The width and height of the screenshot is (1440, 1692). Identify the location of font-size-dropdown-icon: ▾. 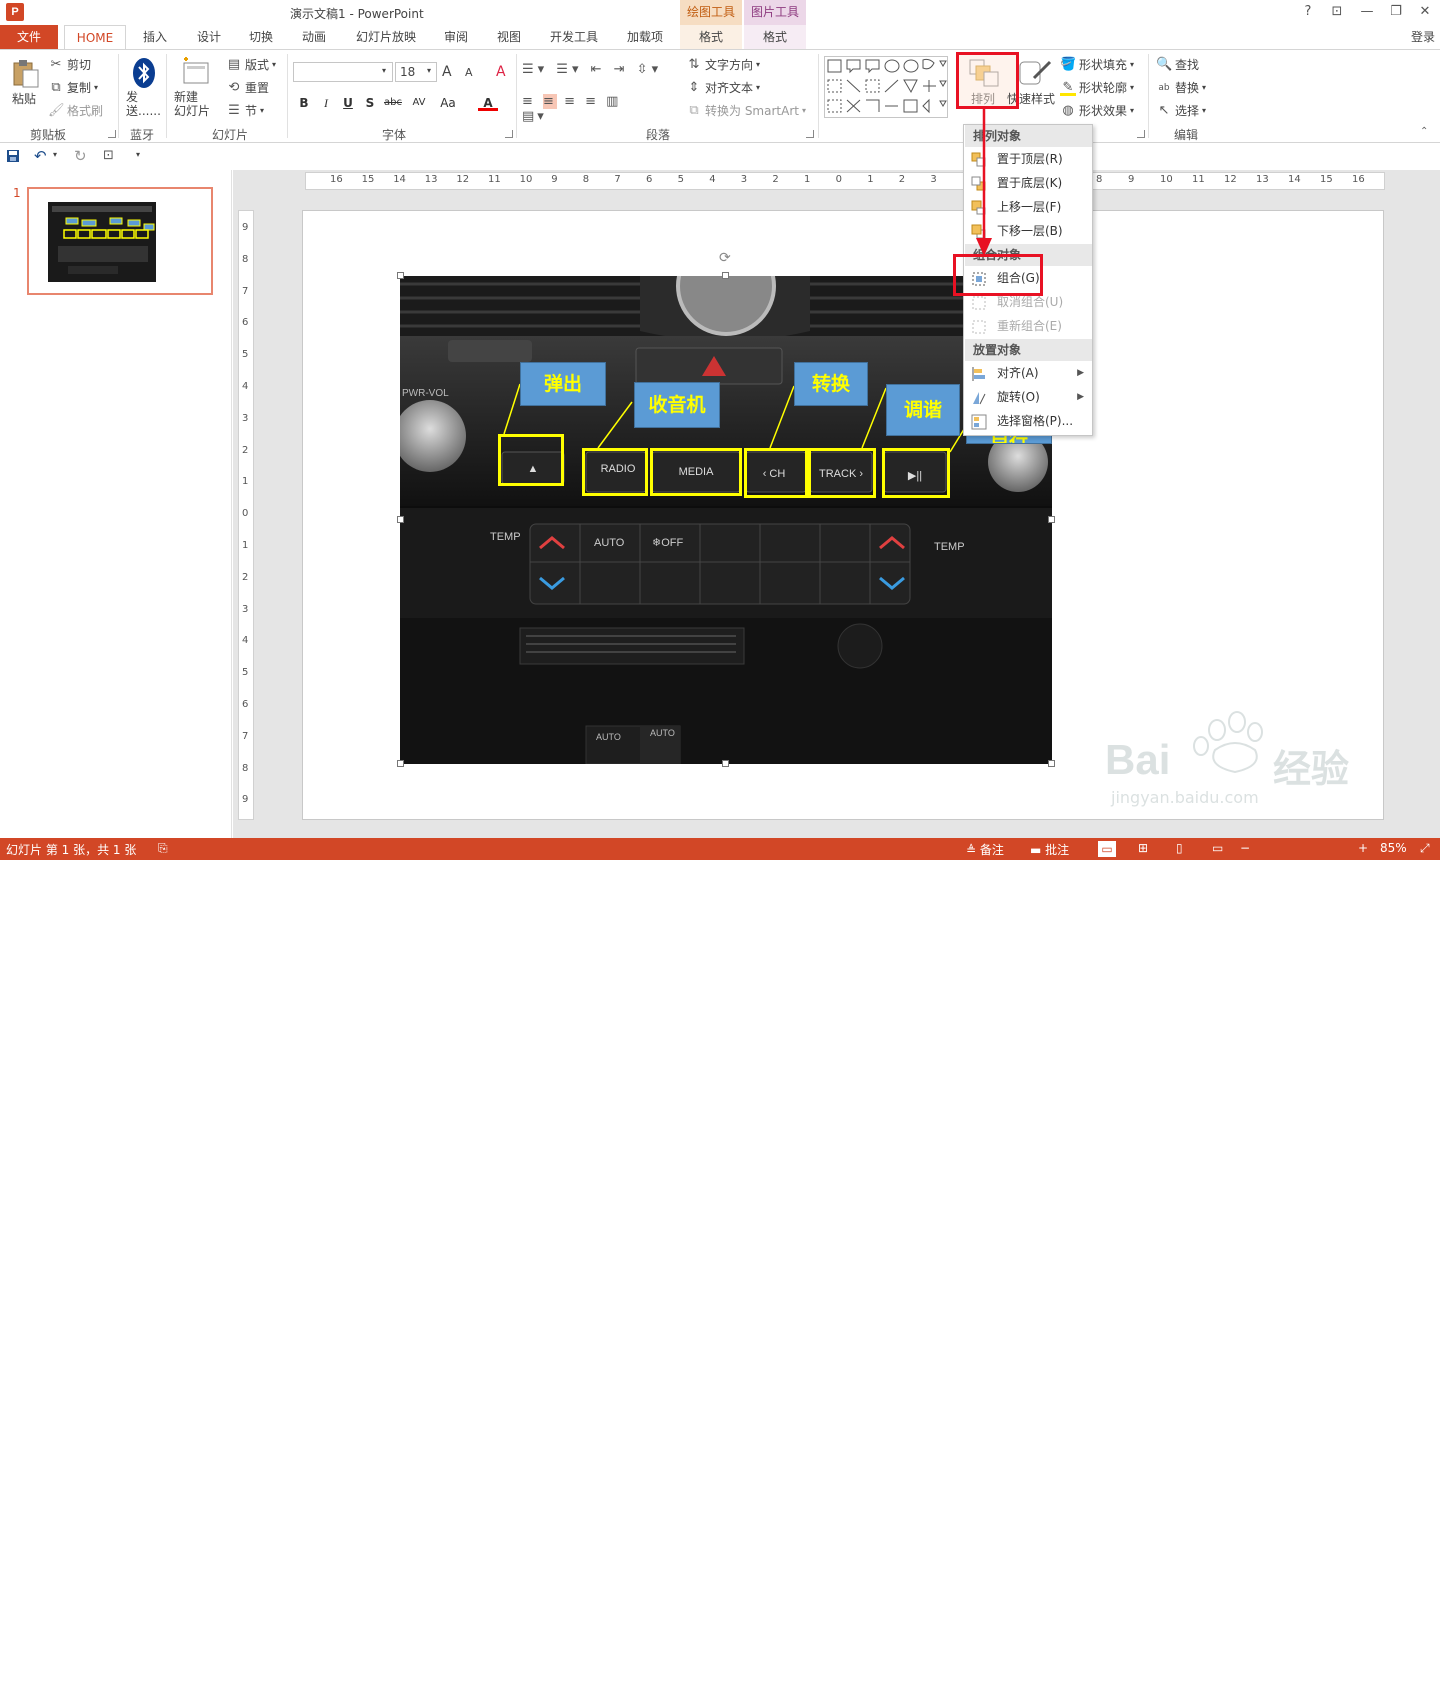
(429, 70).